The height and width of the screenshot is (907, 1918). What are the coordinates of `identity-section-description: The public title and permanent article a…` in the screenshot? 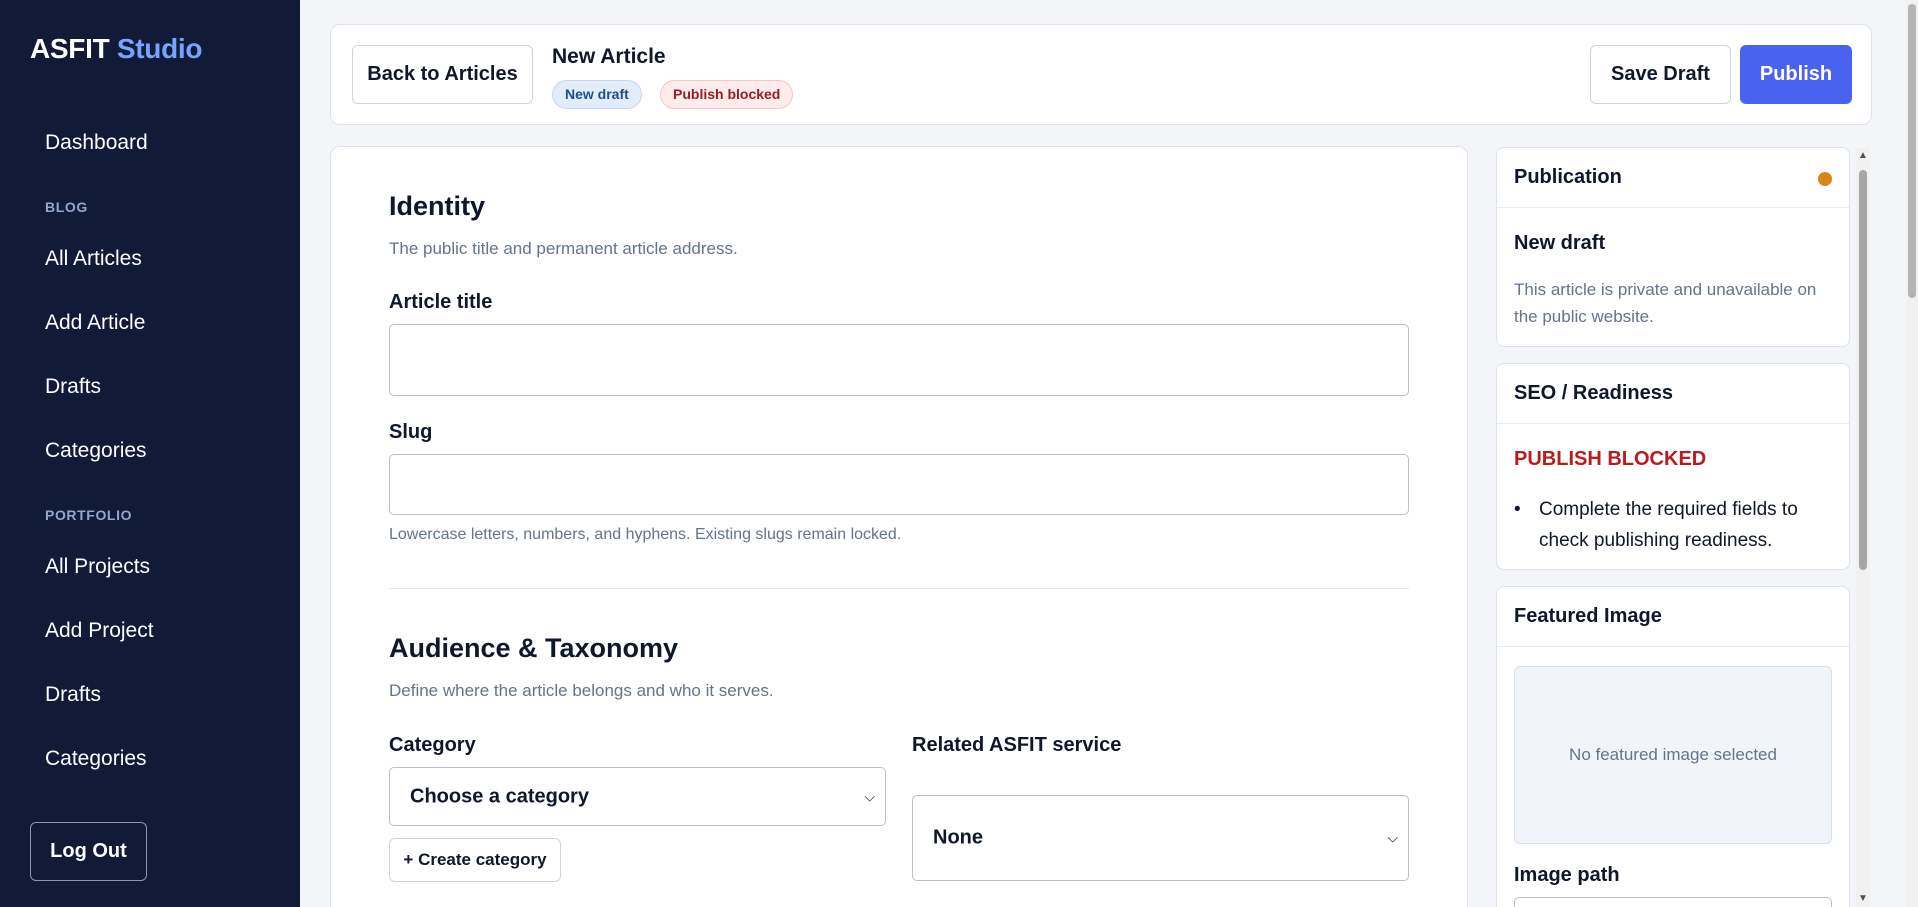 It's located at (563, 248).